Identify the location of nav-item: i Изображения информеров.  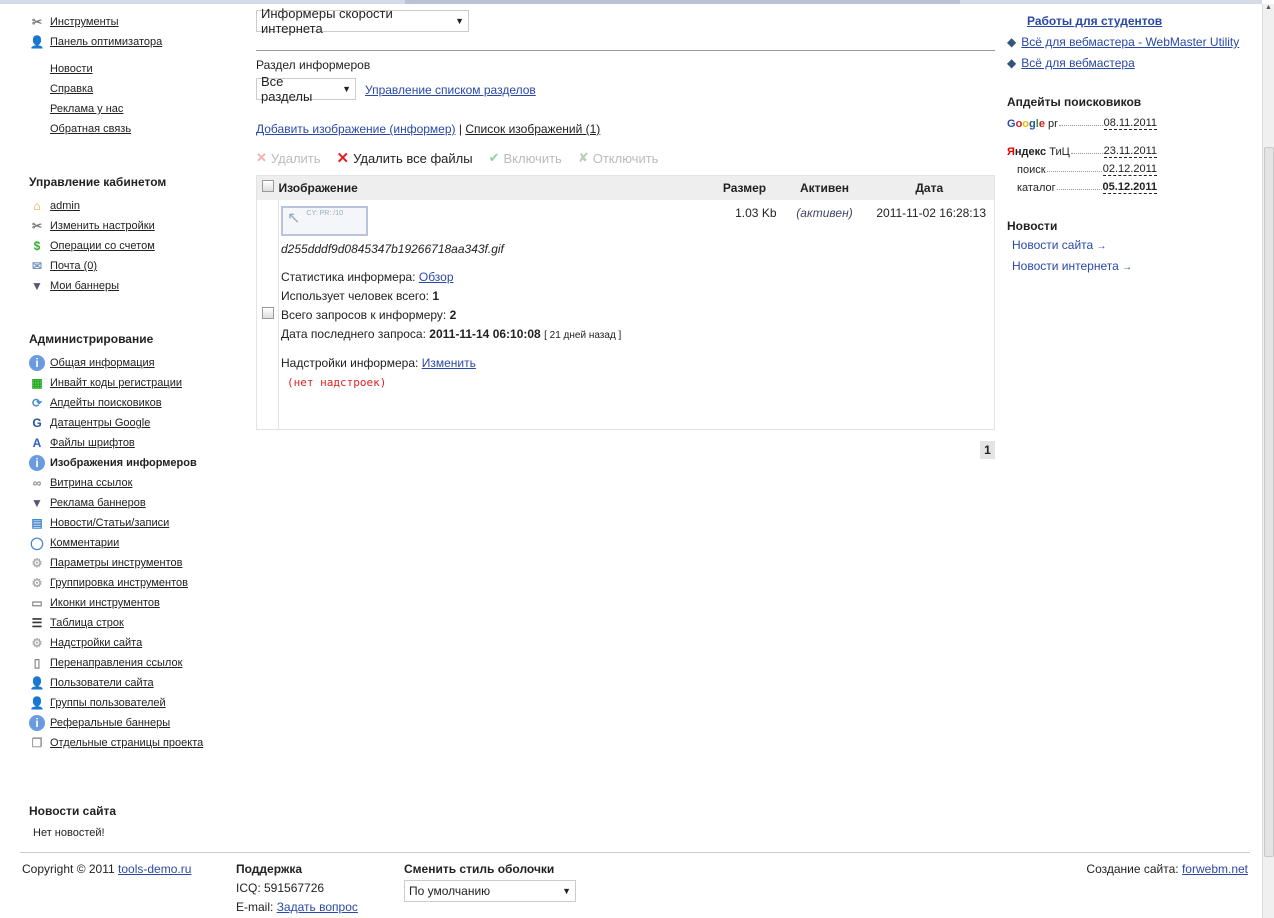
(113, 463).